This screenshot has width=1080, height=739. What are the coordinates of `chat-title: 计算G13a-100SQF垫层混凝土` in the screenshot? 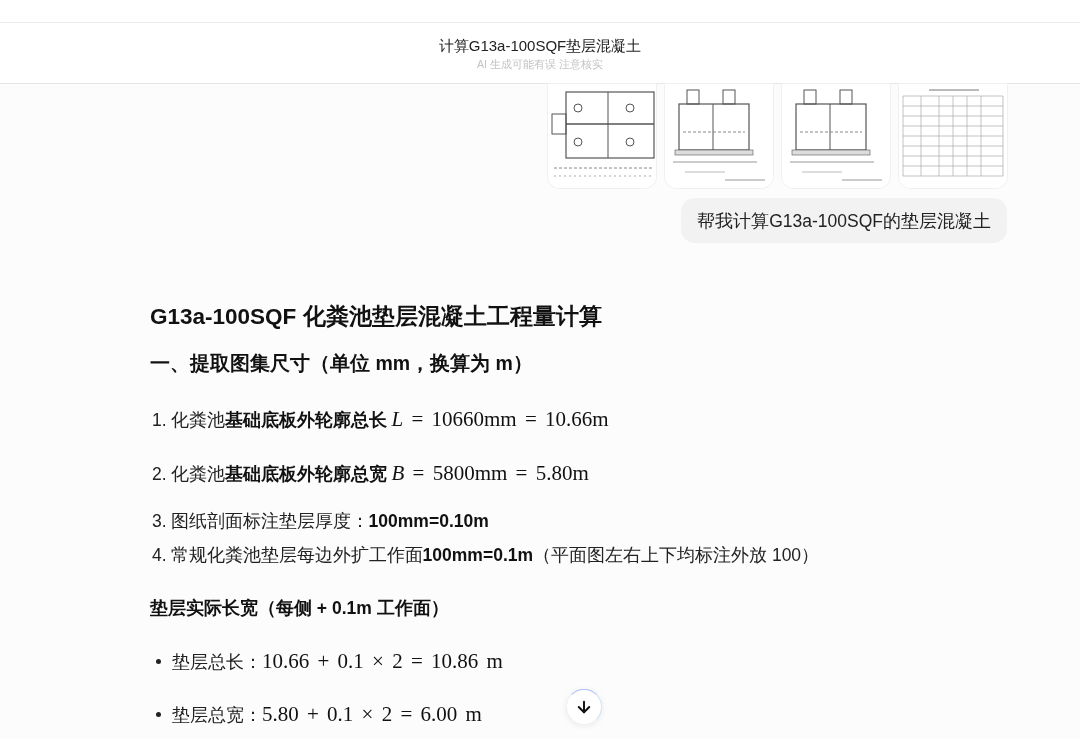 It's located at (540, 45).